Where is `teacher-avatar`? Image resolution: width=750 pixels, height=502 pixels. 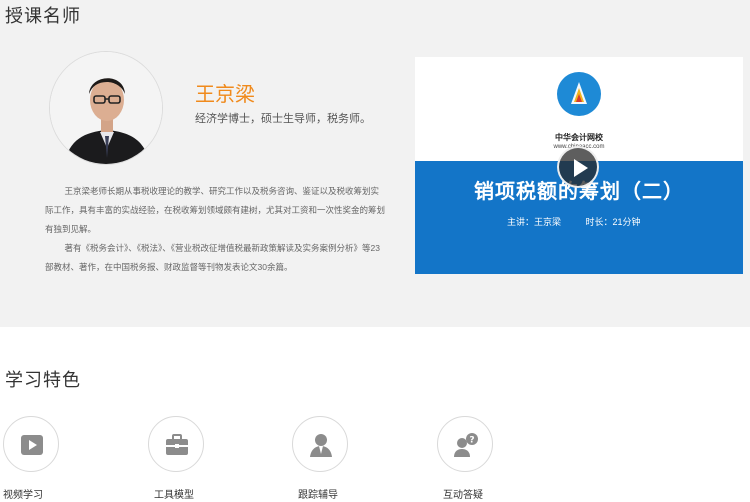
teacher-avatar is located at coordinates (106, 108).